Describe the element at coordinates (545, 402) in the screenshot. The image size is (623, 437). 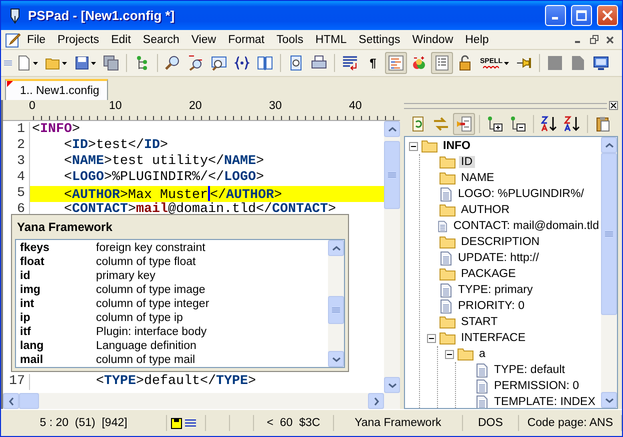
I see `tree-item: TEMPLATE: INDEX` at that location.